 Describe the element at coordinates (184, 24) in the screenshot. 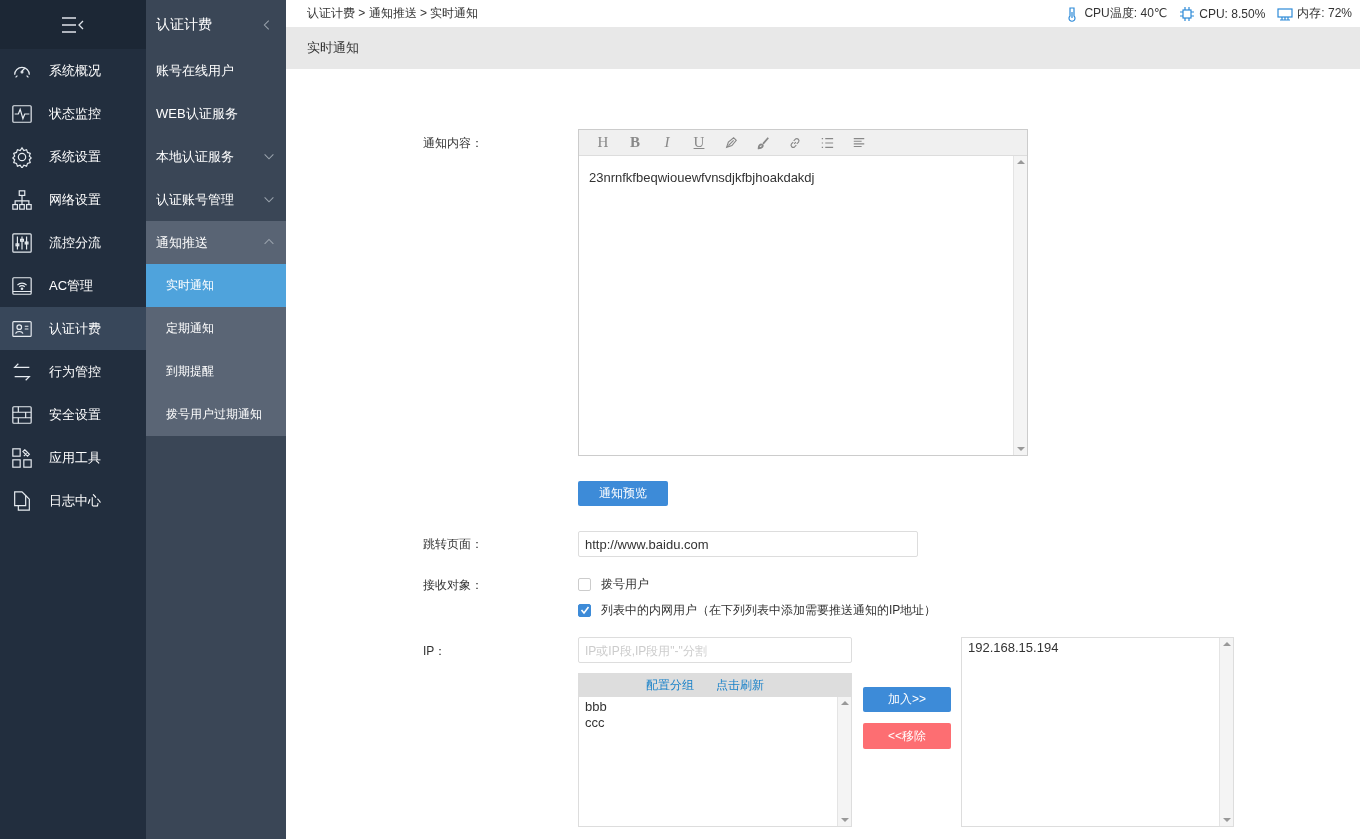

I see `submenu-title: 认证计费` at that location.